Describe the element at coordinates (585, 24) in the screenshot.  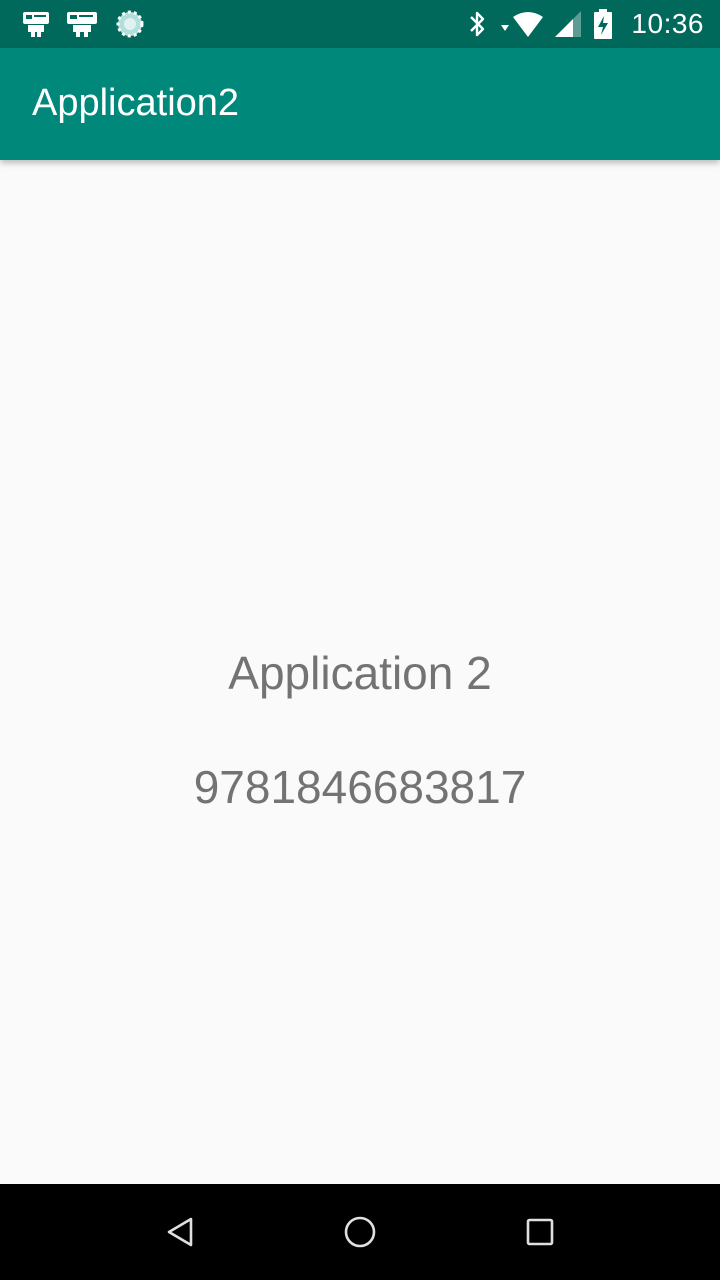
I see `system-icons: 10:36` at that location.